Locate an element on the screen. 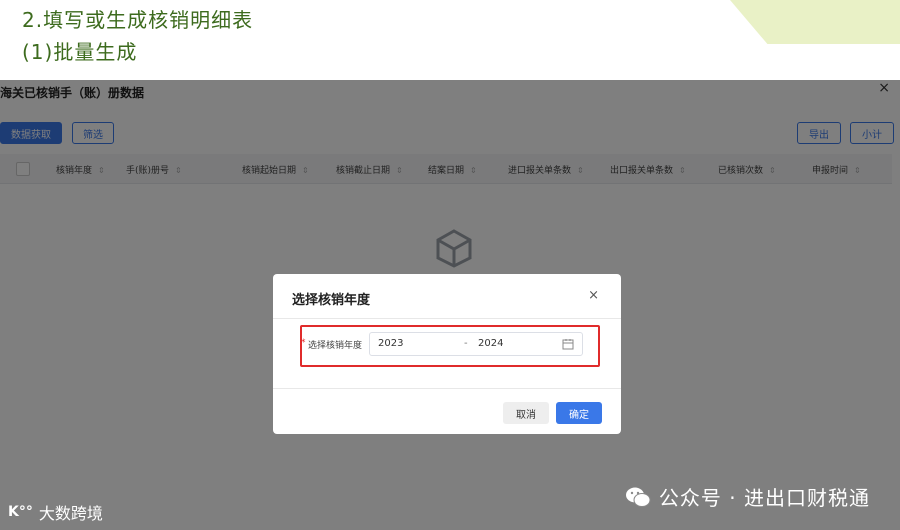 The width and height of the screenshot is (900, 530). required-mark: * is located at coordinates (303, 343).